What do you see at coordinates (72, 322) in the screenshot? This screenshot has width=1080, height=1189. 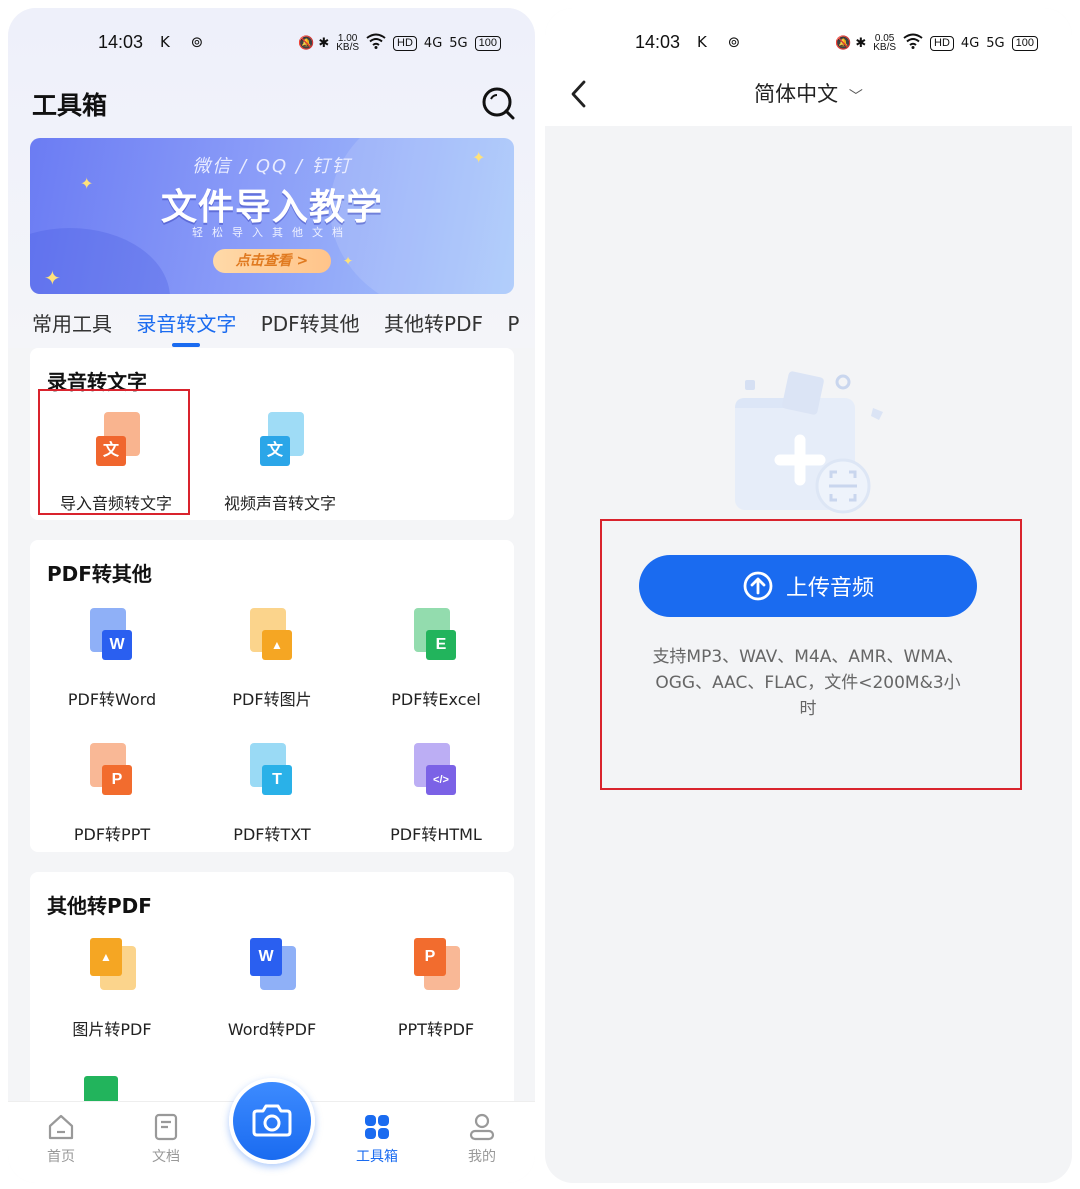 I see `tab-common-tools: 常用工具` at bounding box center [72, 322].